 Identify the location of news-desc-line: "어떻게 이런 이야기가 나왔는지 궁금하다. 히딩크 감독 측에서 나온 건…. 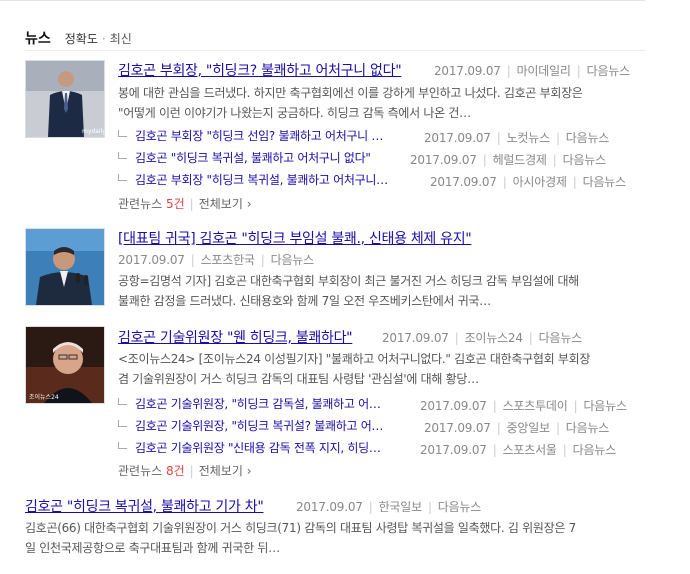
(294, 113).